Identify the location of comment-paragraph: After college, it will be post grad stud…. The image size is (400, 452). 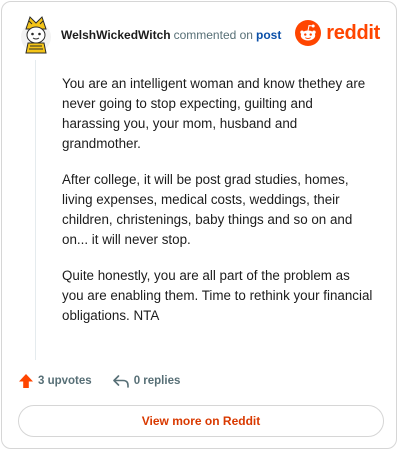
(207, 209).